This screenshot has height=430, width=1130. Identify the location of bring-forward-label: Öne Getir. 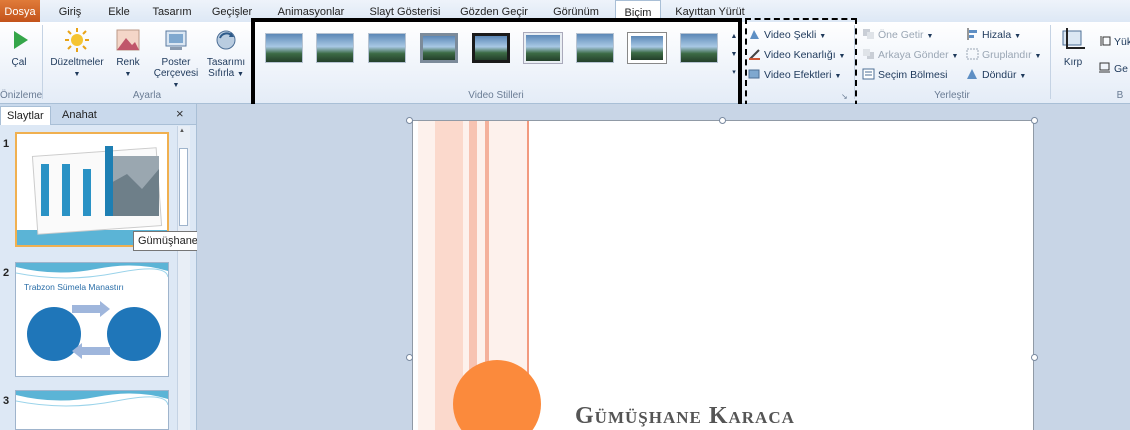
(901, 35).